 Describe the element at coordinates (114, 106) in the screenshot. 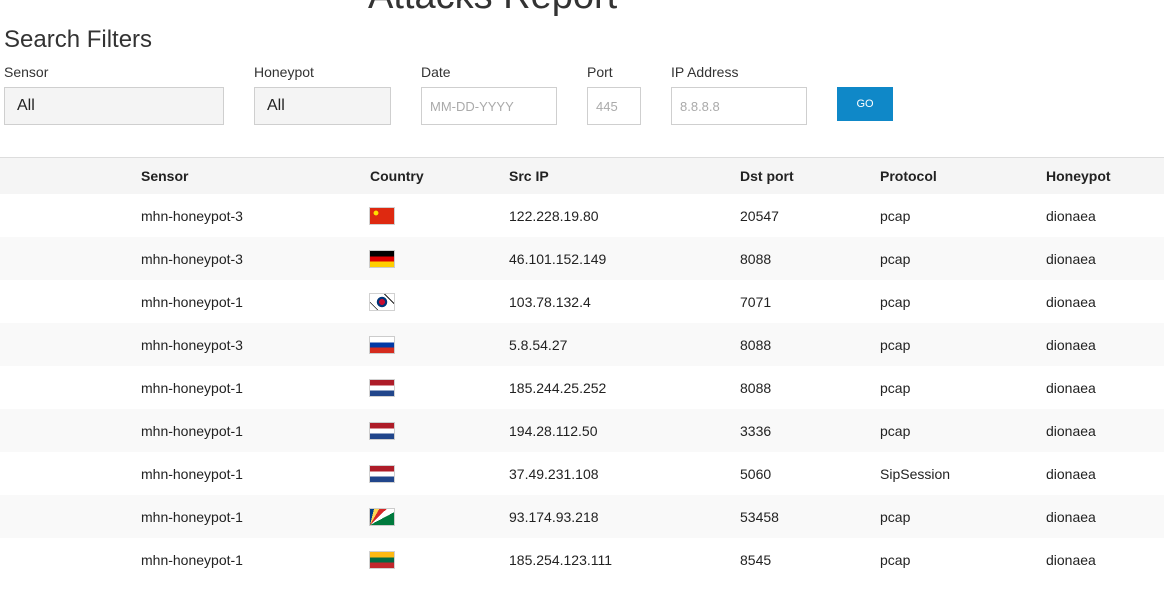

I see `sensor-select: All` at that location.